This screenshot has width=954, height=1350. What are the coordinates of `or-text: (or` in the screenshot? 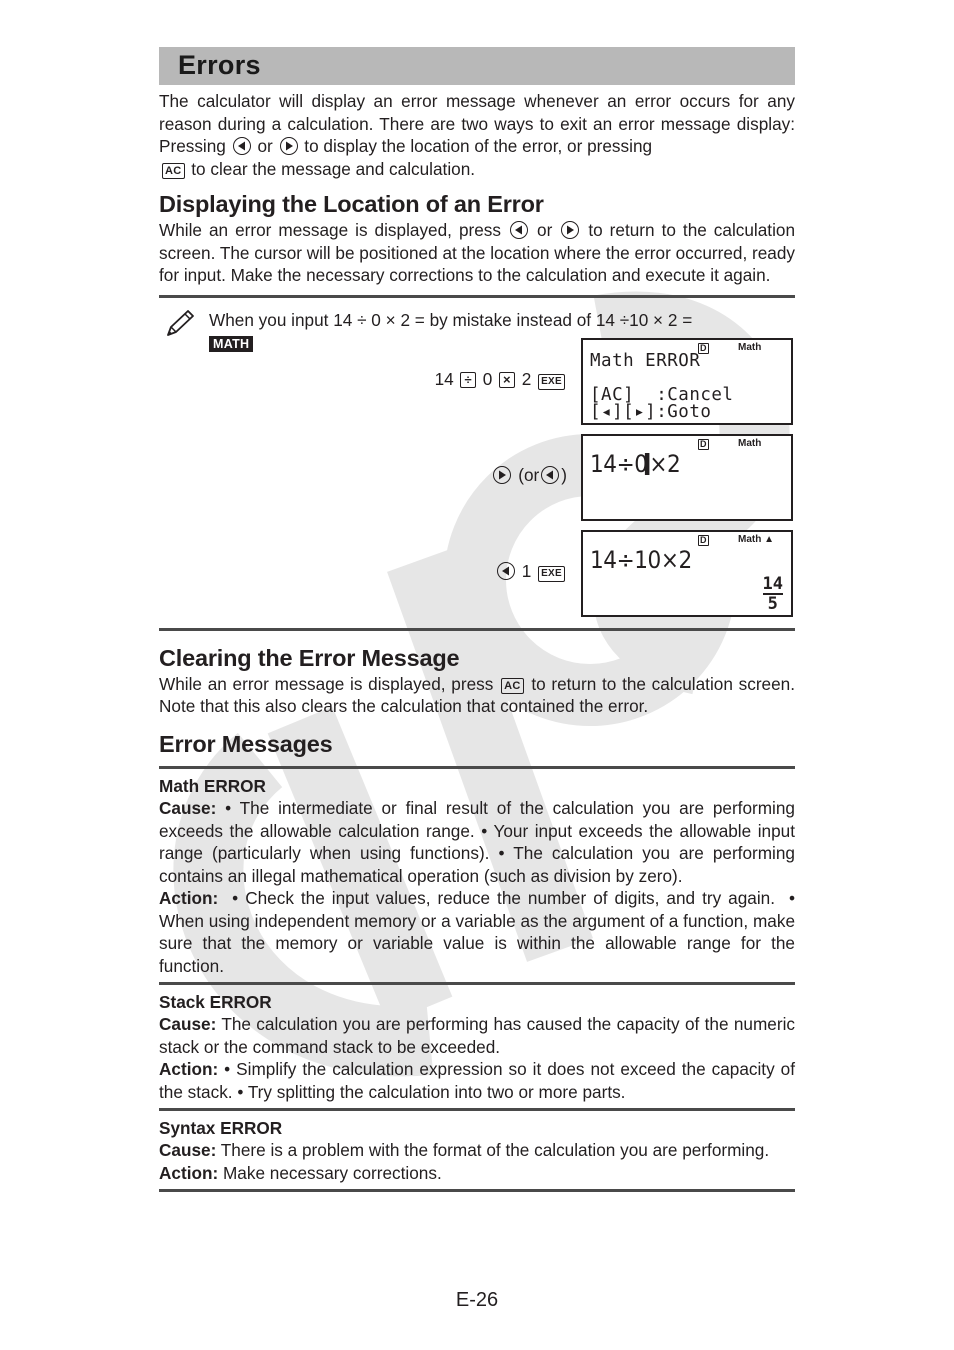 It's located at (529, 474).